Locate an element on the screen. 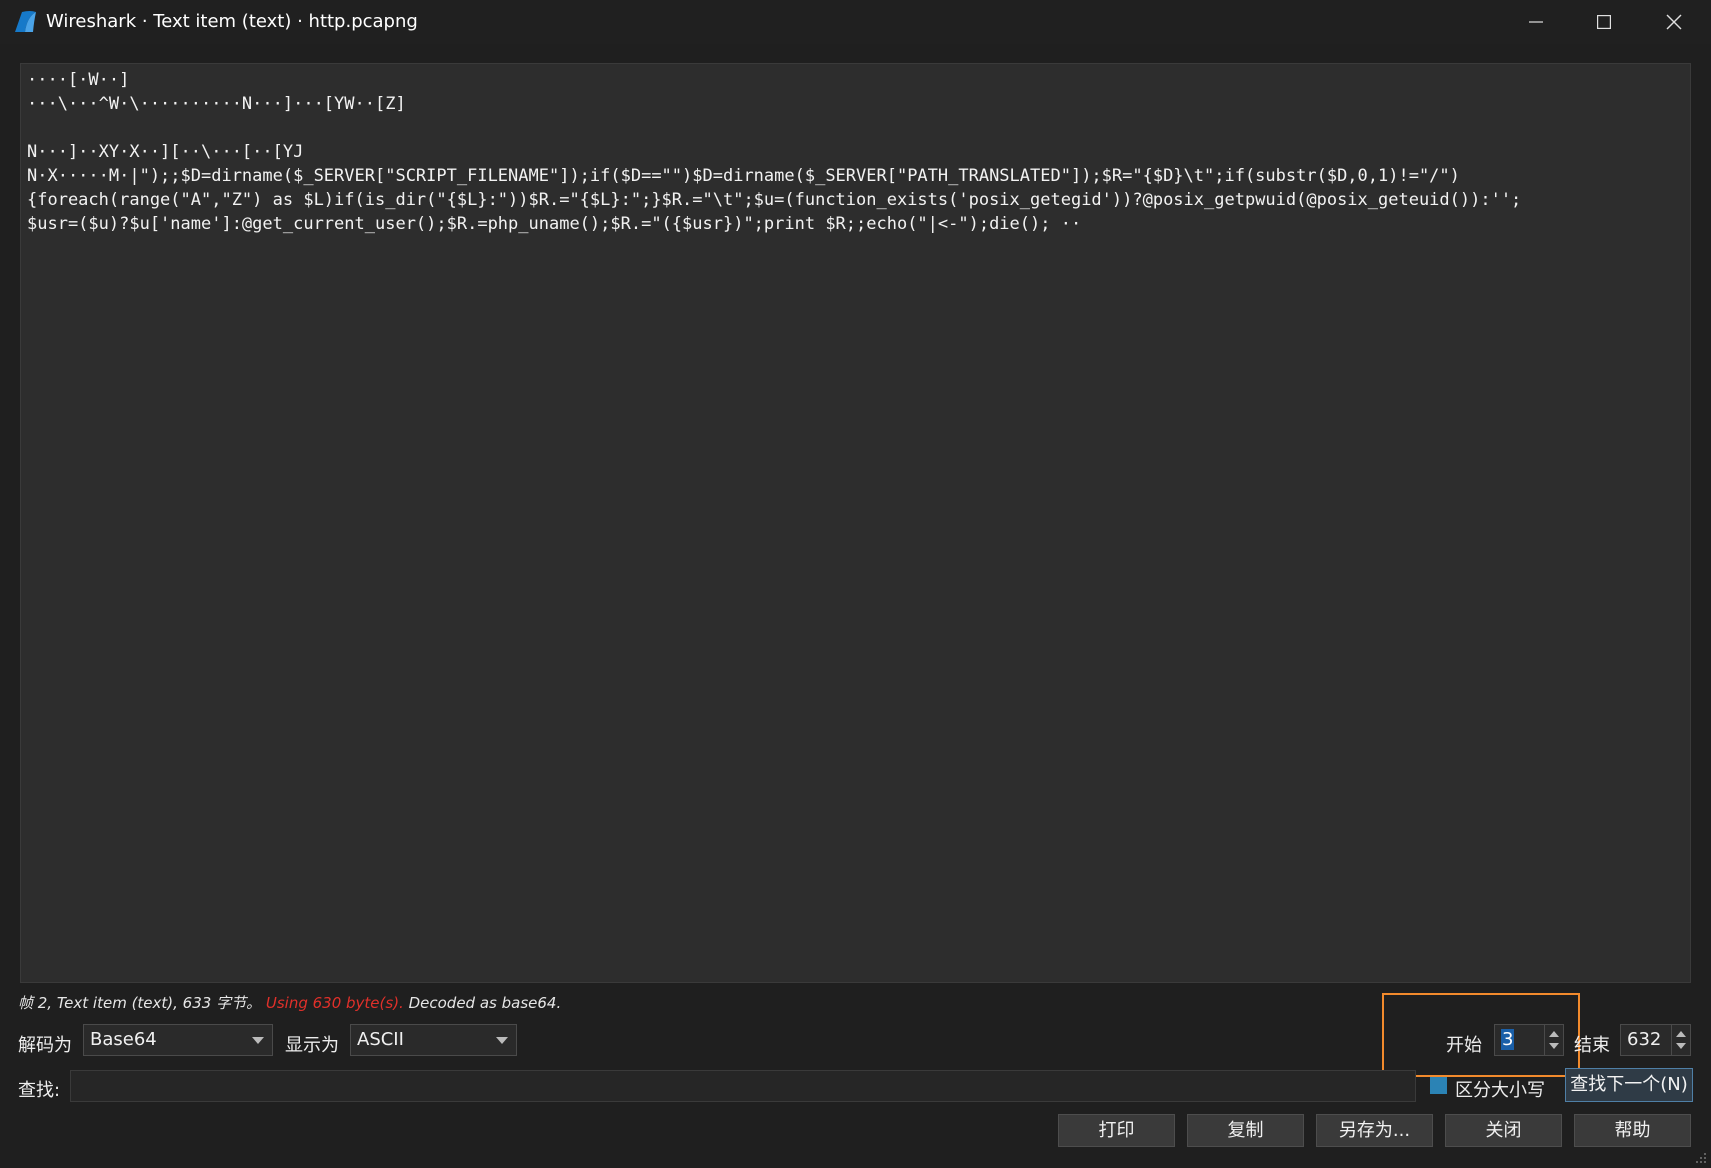  decode-as-label: 解码为 is located at coordinates (45, 1045).